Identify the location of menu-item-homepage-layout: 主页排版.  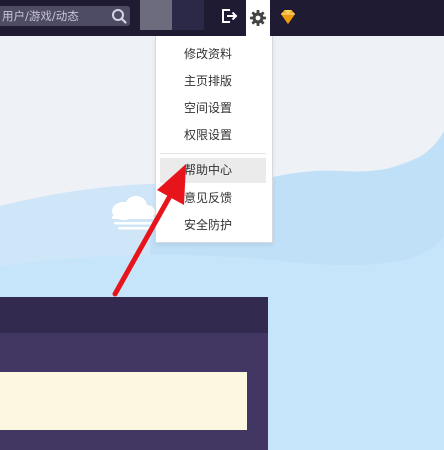
(213, 81).